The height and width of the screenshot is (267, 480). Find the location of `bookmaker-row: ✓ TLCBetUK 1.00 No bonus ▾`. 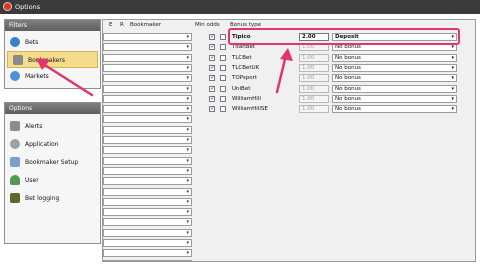

bookmaker-row: ✓ TLCBetUK 1.00 No bonus ▾ is located at coordinates (289, 68).